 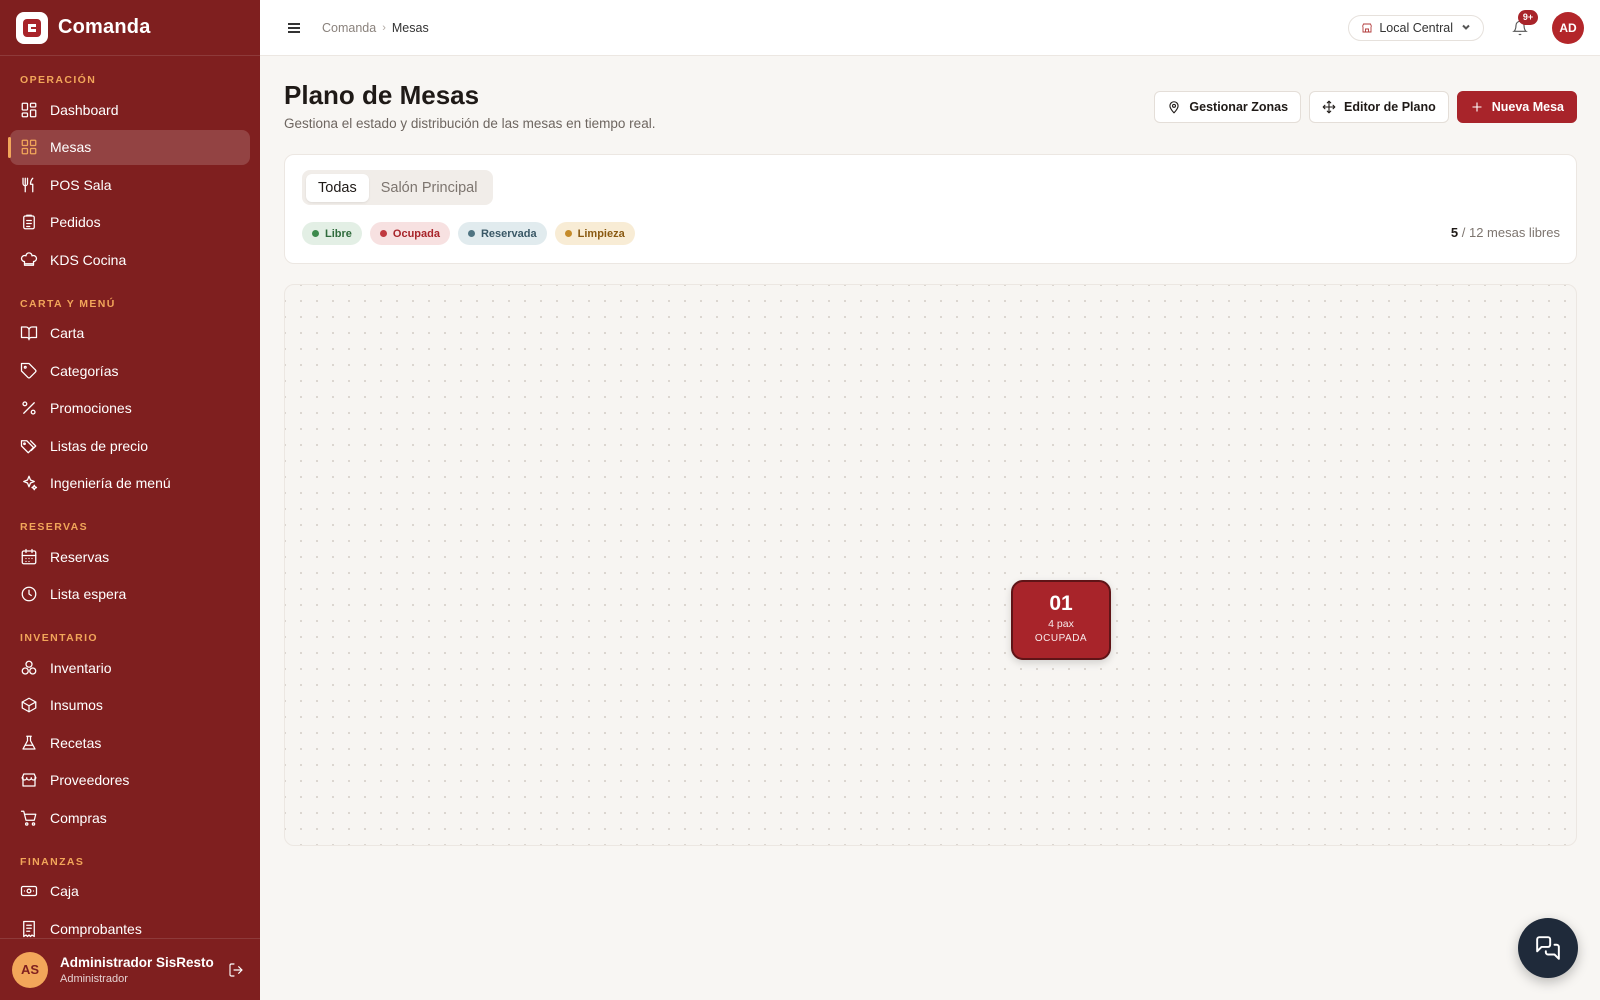 I want to click on topbar: Comanda › Mesas Local Central 9+ AD, so click(x=930, y=28).